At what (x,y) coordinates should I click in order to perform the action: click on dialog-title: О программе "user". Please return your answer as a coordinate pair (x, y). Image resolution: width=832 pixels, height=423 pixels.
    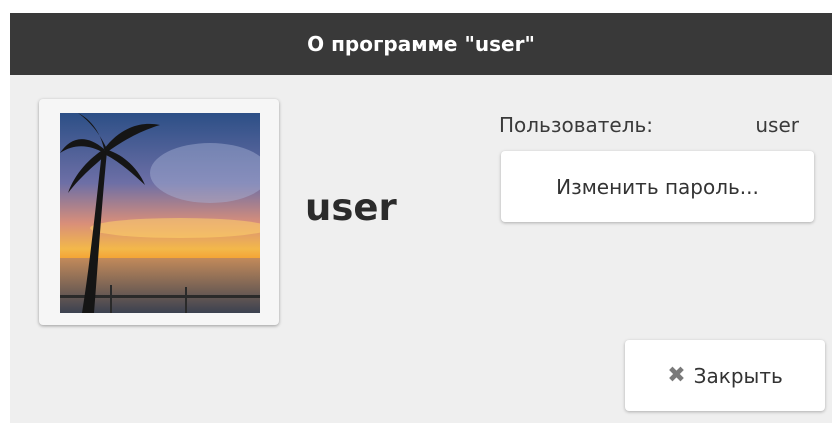
    Looking at the image, I should click on (421, 44).